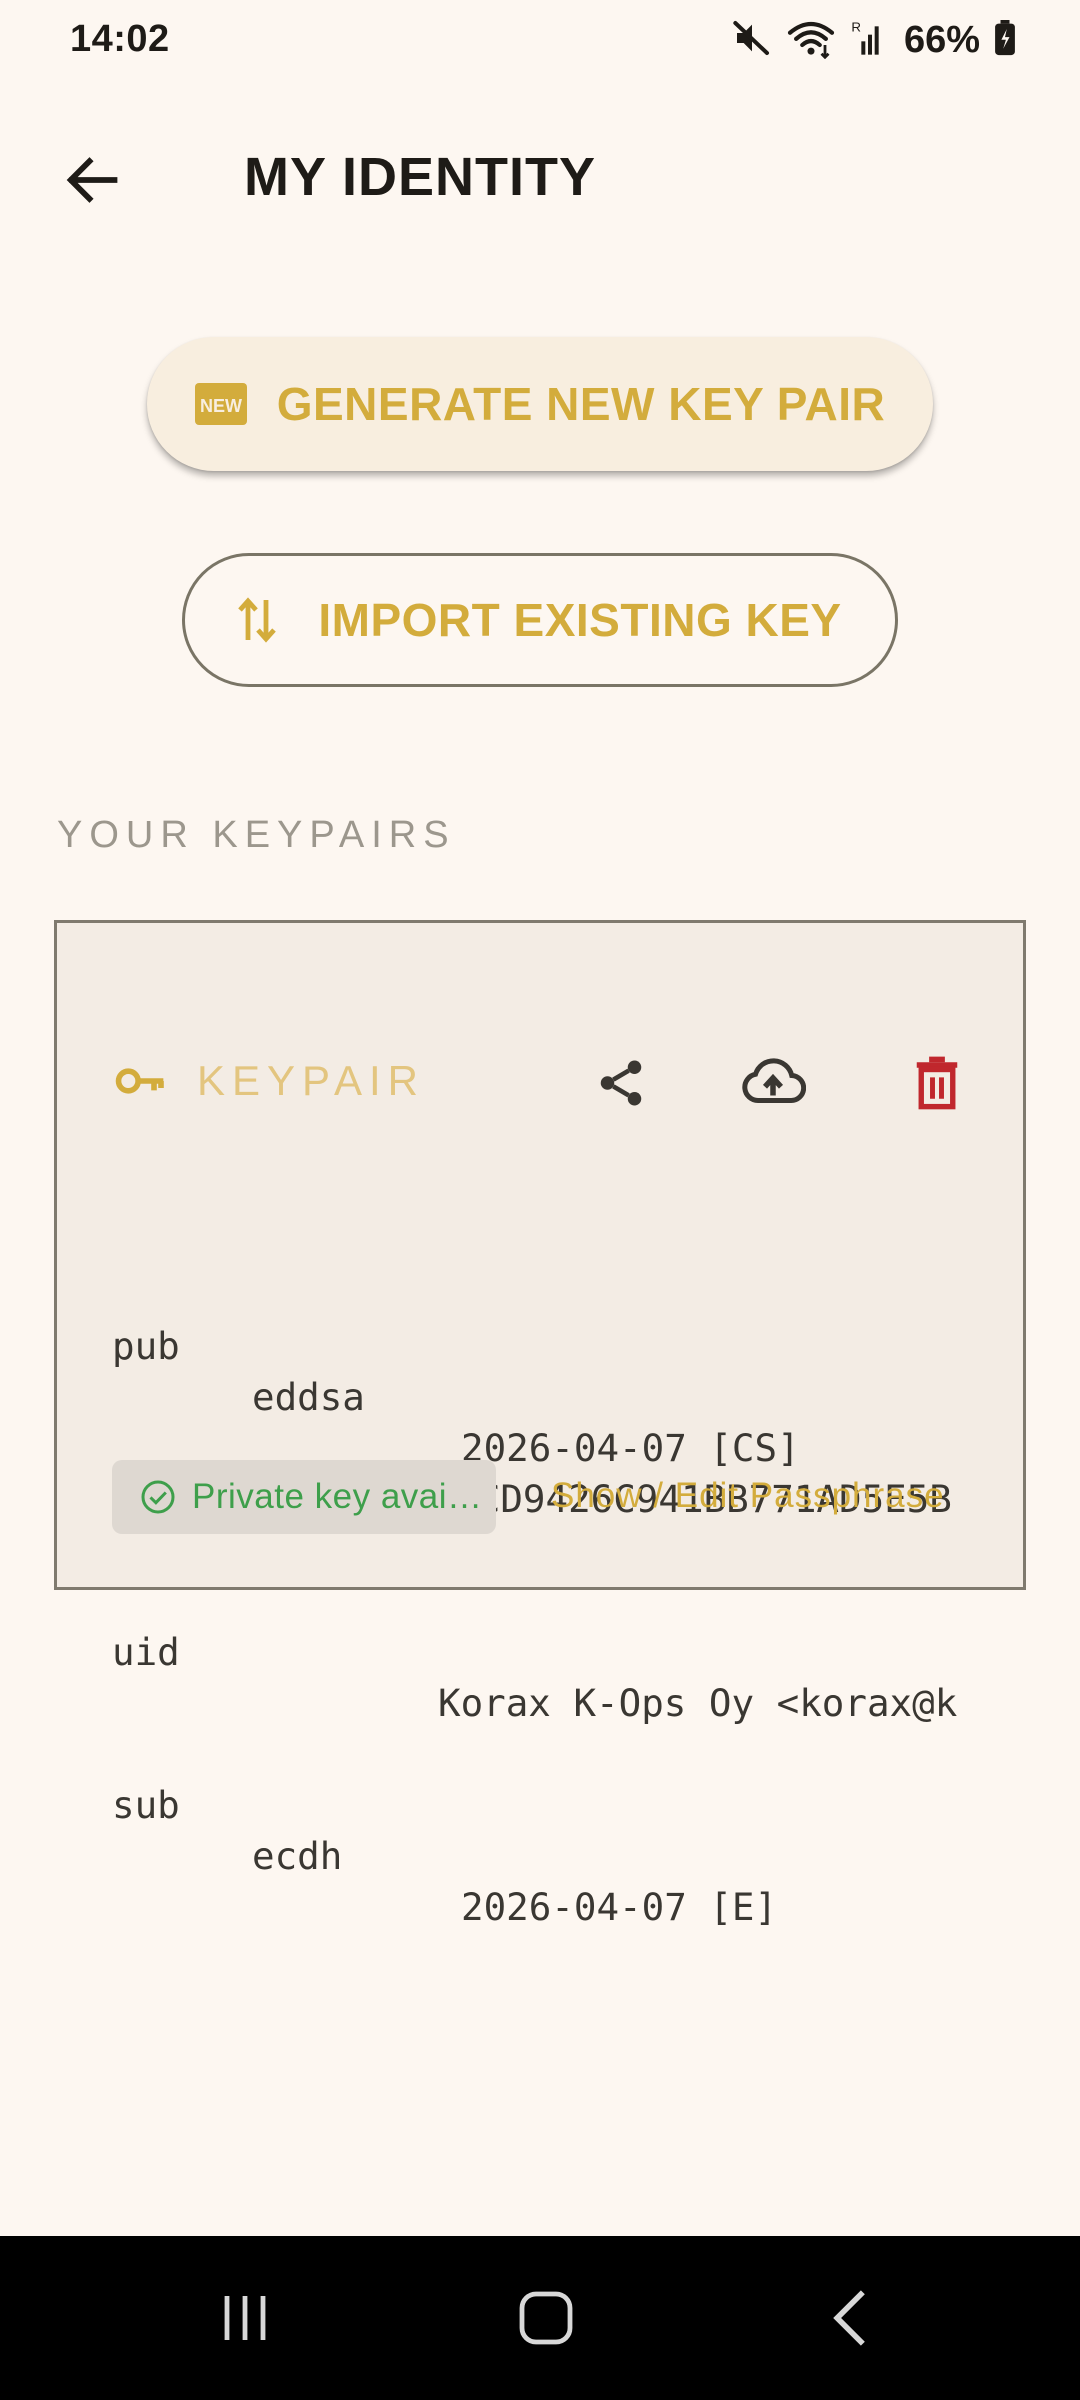  What do you see at coordinates (752, 40) in the screenshot?
I see `mute-icon` at bounding box center [752, 40].